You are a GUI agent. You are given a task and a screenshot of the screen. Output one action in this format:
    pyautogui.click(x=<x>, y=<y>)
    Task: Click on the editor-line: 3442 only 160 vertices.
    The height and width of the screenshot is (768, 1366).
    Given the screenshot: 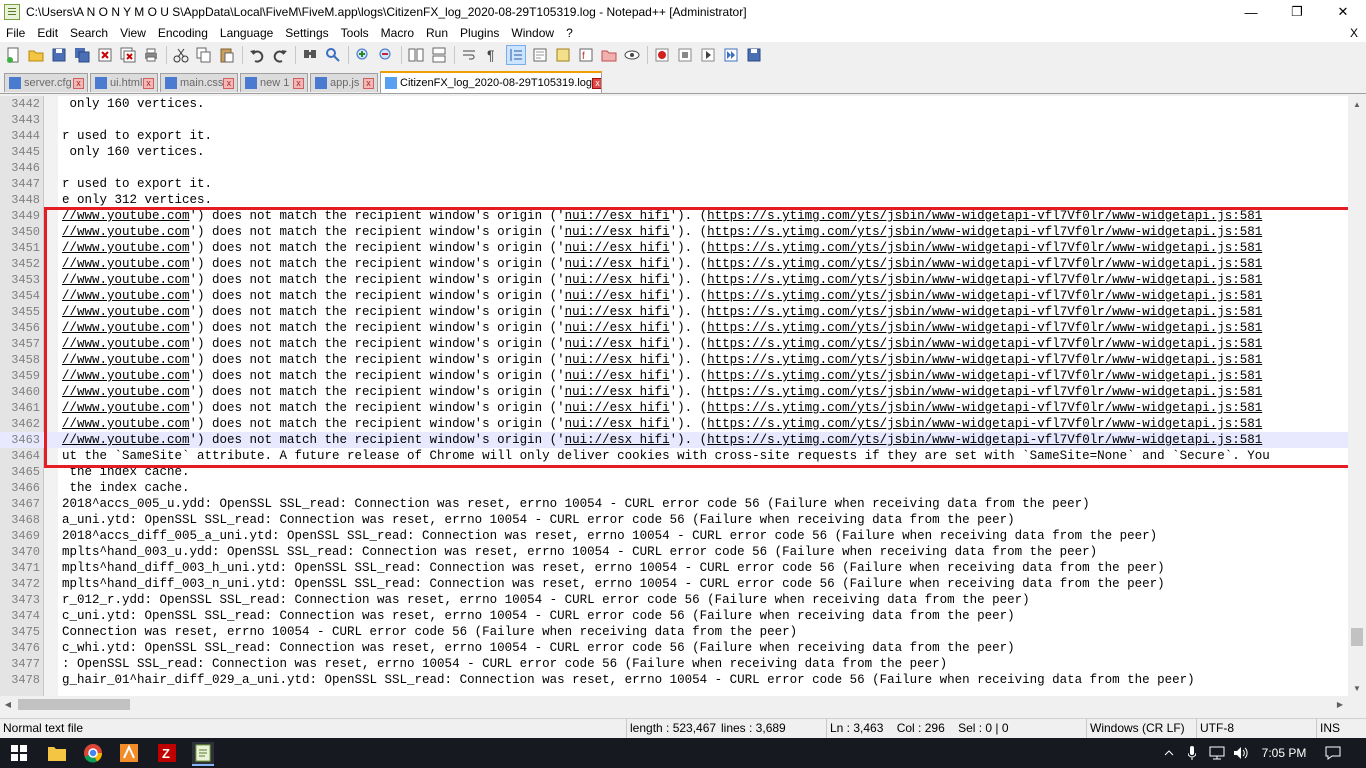 What is the action you would take?
    pyautogui.click(x=674, y=104)
    